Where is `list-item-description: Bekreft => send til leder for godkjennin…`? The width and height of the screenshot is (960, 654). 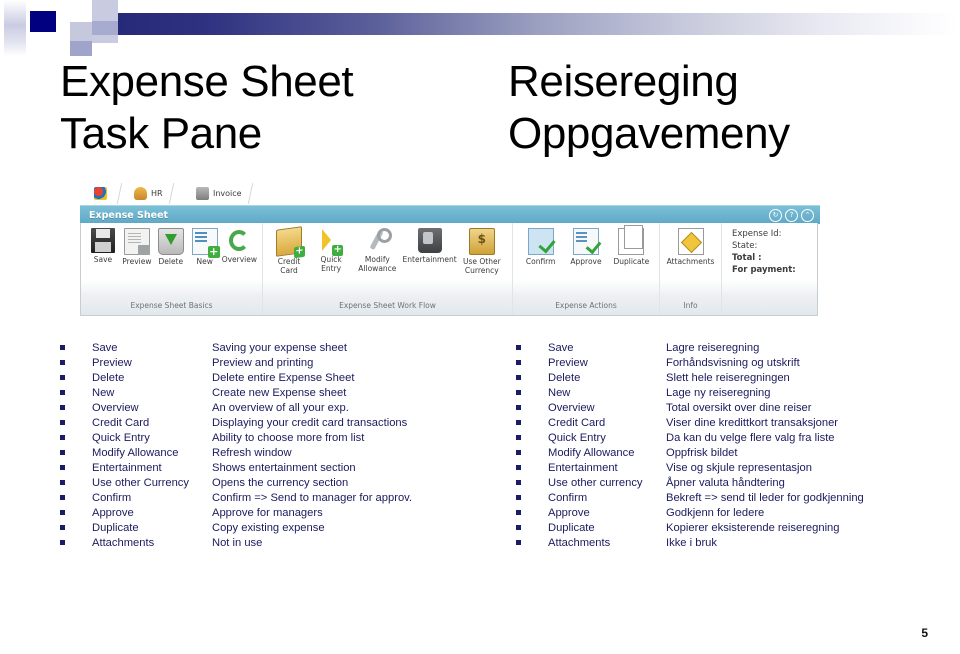
list-item-description: Bekreft => send til leder for godkjennin… is located at coordinates (765, 498).